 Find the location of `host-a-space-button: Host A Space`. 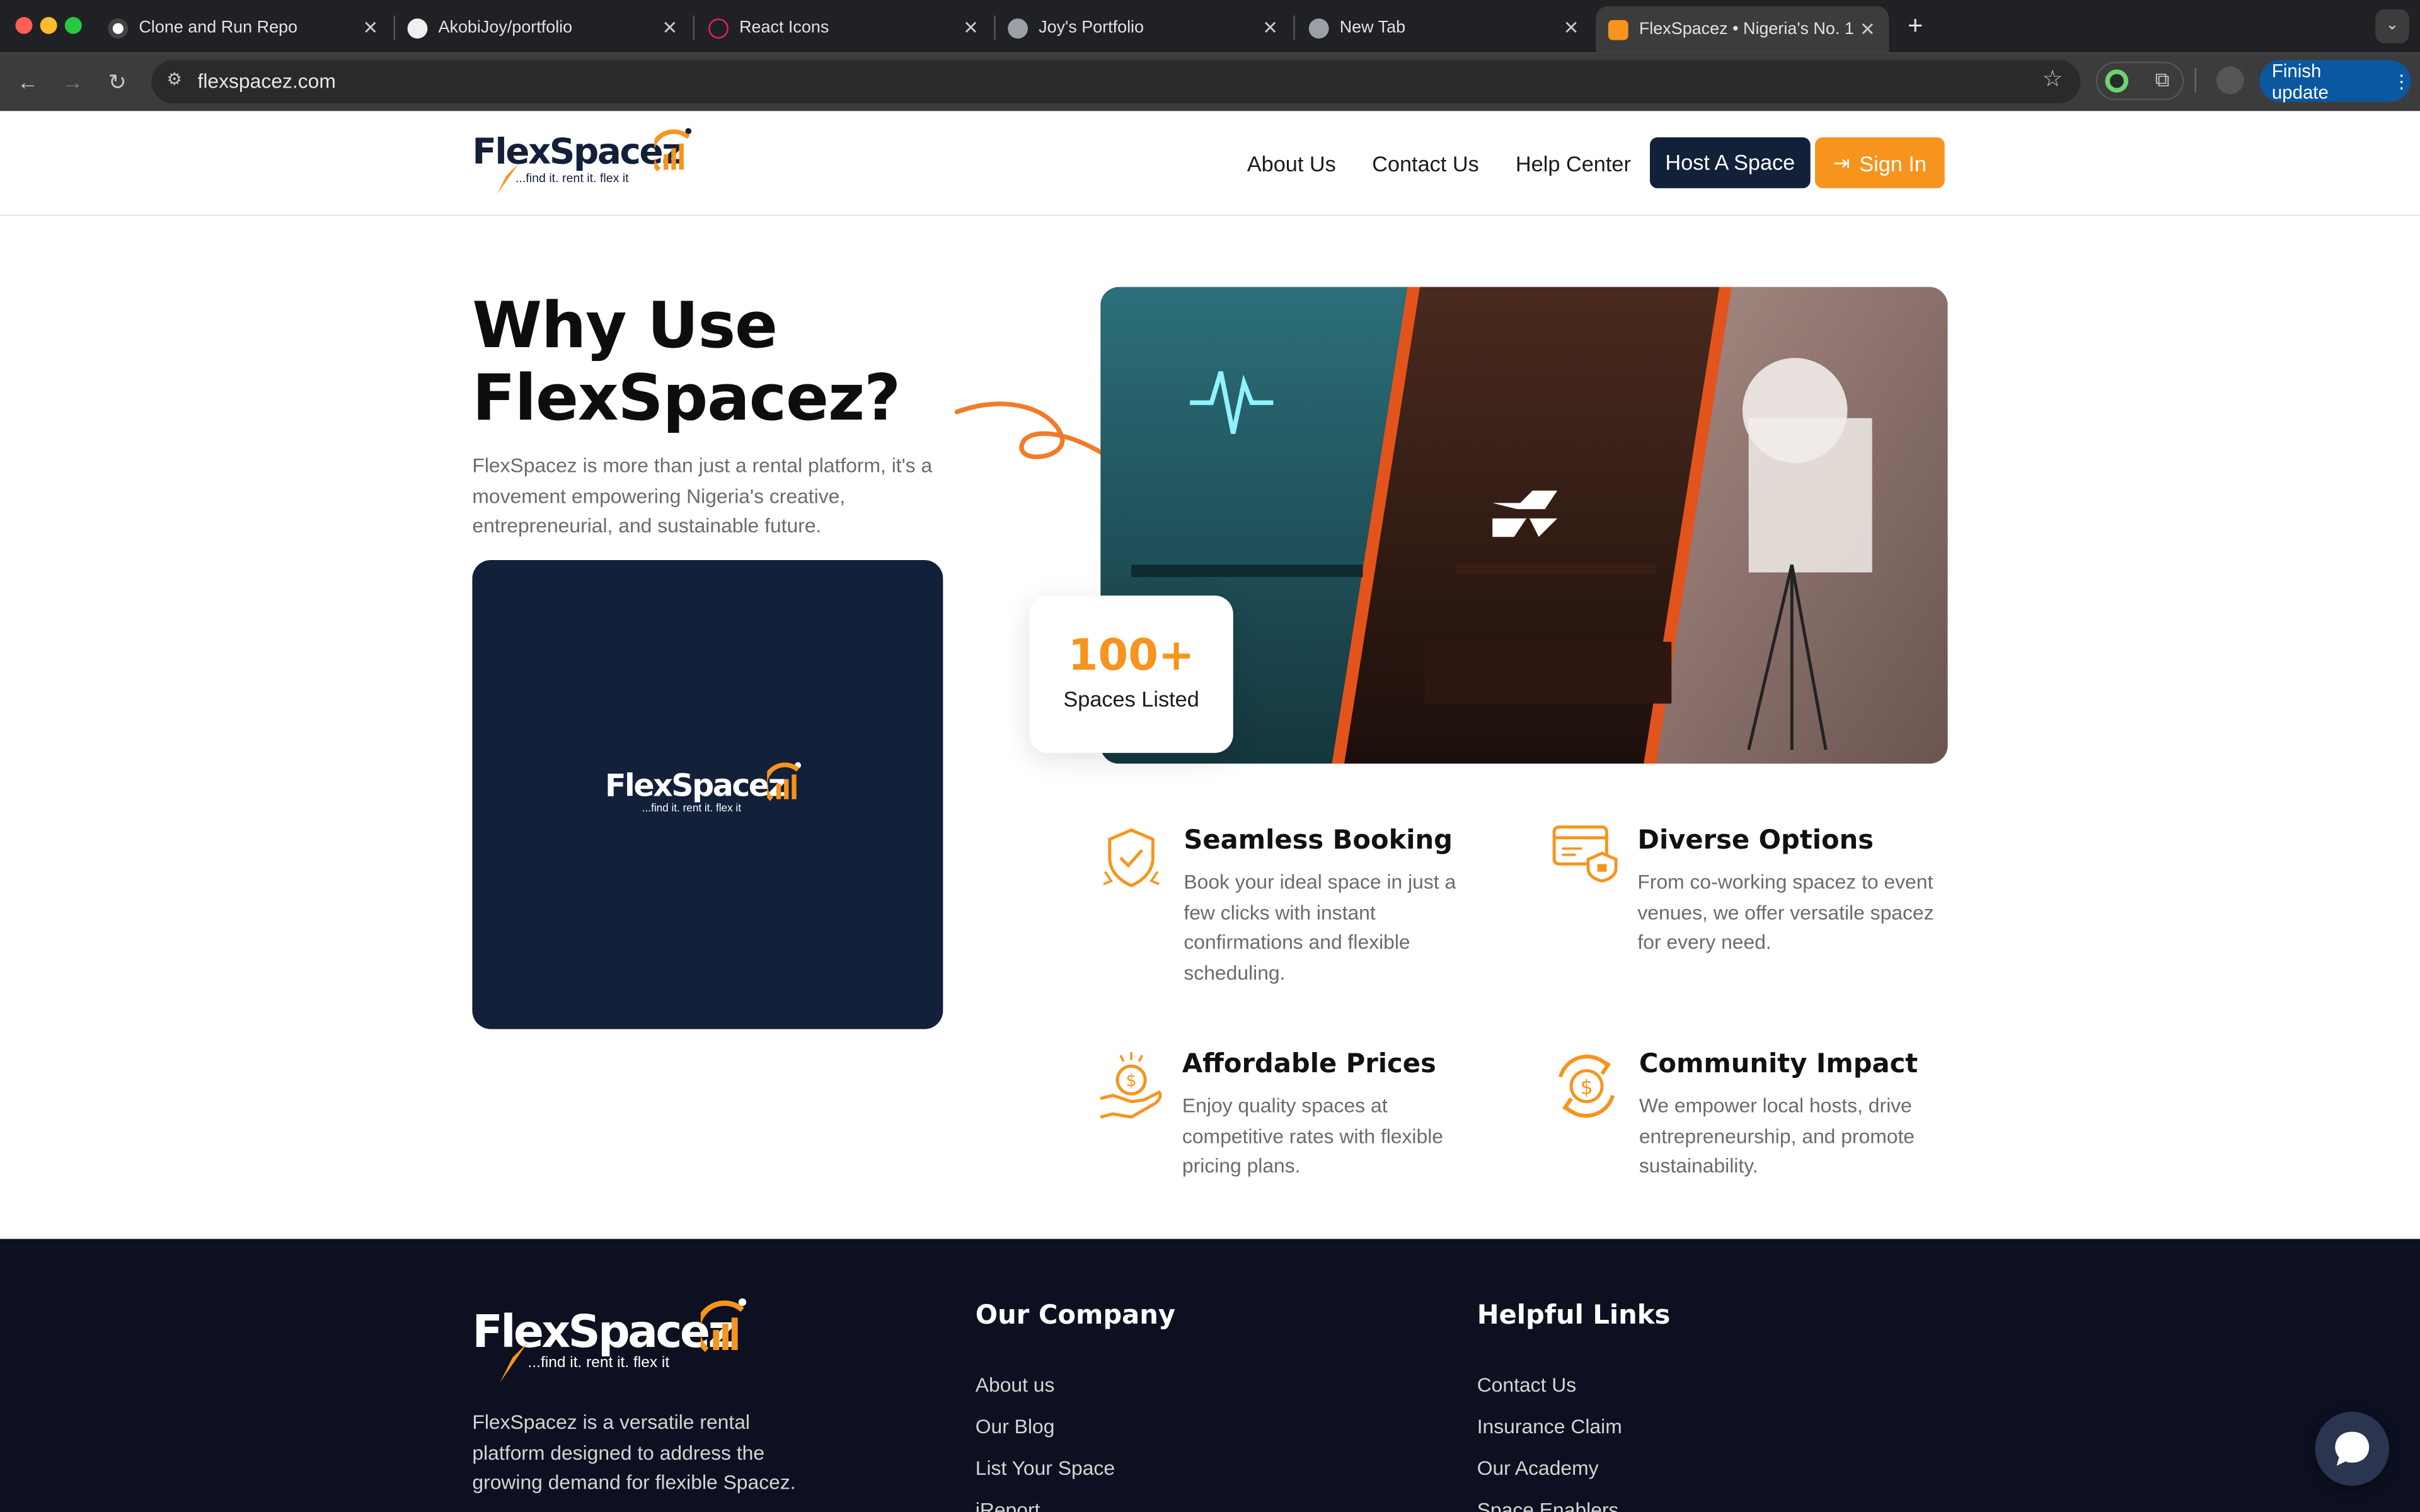

host-a-space-button: Host A Space is located at coordinates (1730, 162).